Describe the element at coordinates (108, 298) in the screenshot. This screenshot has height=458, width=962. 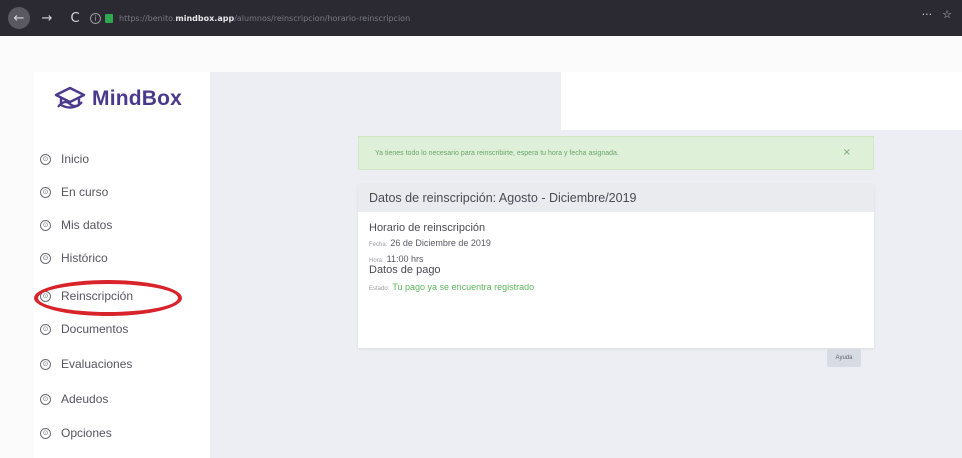
I see `red-highlight-annotation` at that location.